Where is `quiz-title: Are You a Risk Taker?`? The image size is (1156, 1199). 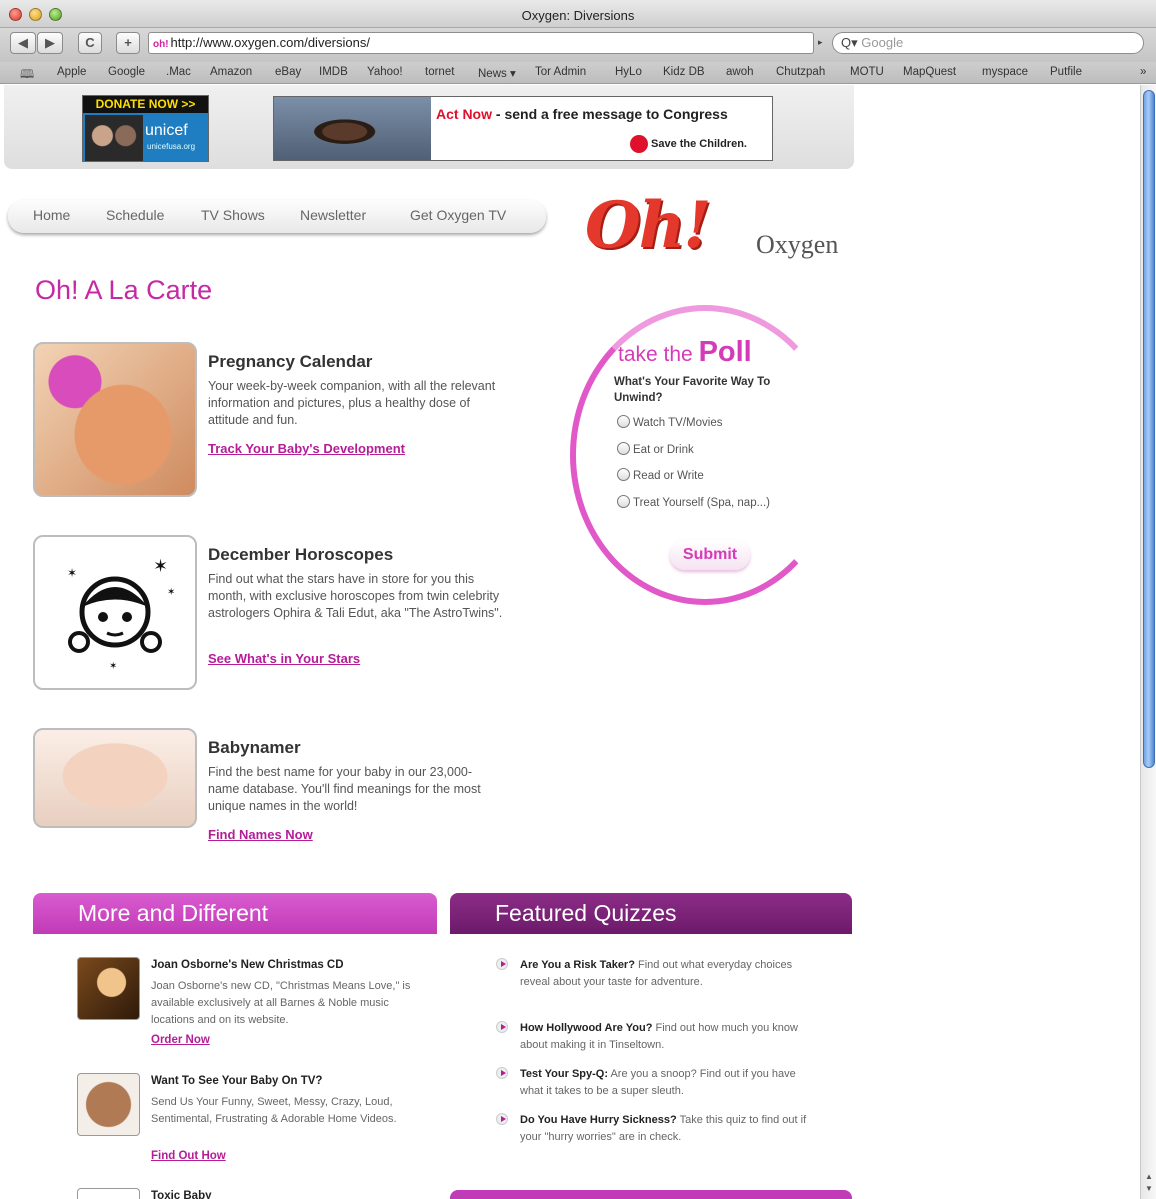 quiz-title: Are You a Risk Taker? is located at coordinates (577, 965).